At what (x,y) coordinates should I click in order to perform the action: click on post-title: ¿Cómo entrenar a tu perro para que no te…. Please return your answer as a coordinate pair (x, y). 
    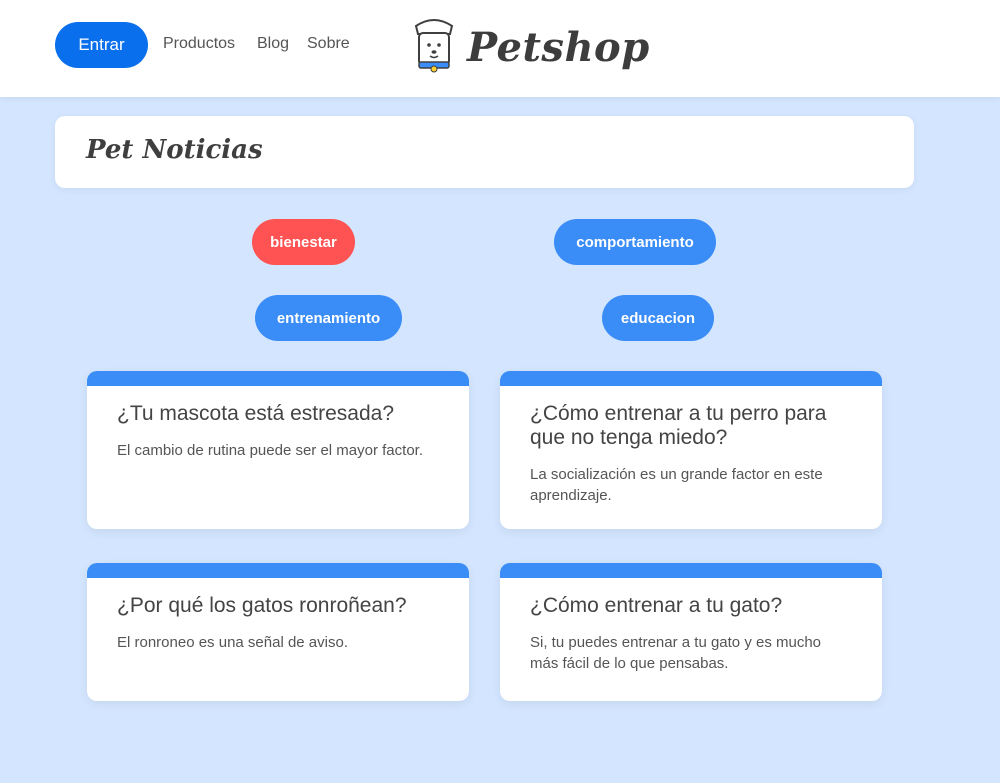
    Looking at the image, I should click on (678, 425).